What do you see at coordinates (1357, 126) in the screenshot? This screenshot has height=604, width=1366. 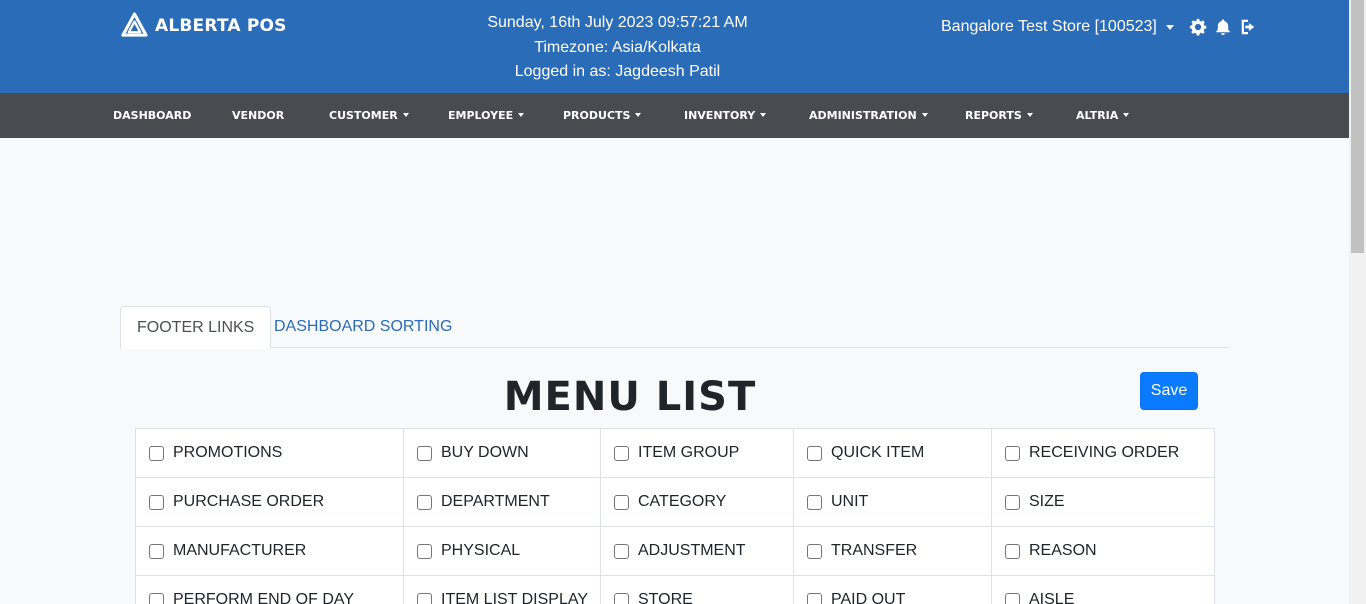 I see `scrollbar-thumb` at bounding box center [1357, 126].